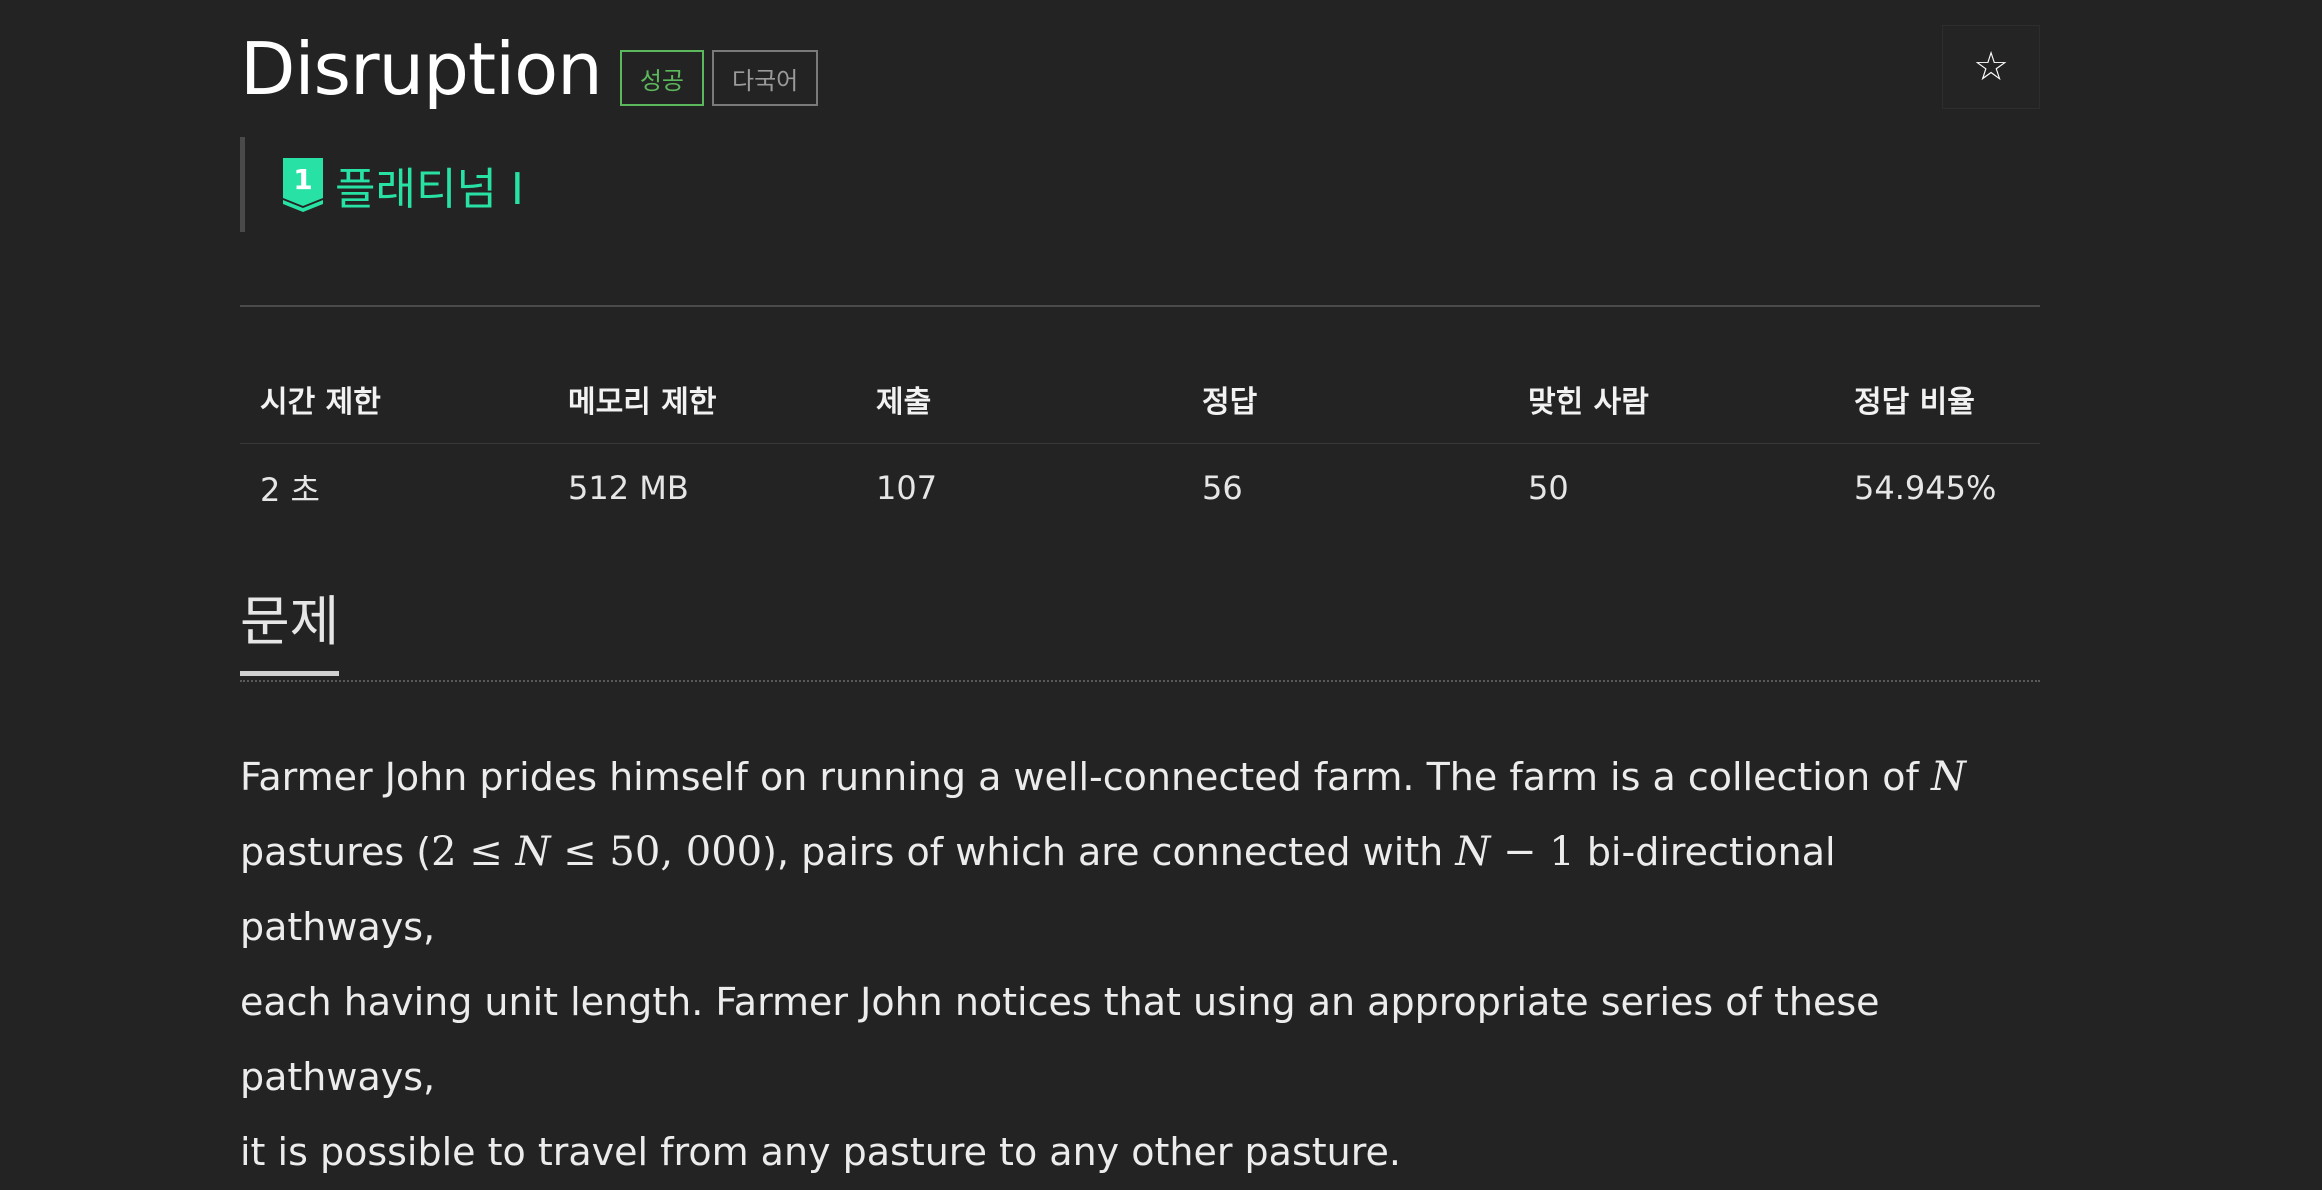 This screenshot has height=1190, width=2322. What do you see at coordinates (1925, 488) in the screenshot?
I see `value-accept-ratio: 54.945%` at bounding box center [1925, 488].